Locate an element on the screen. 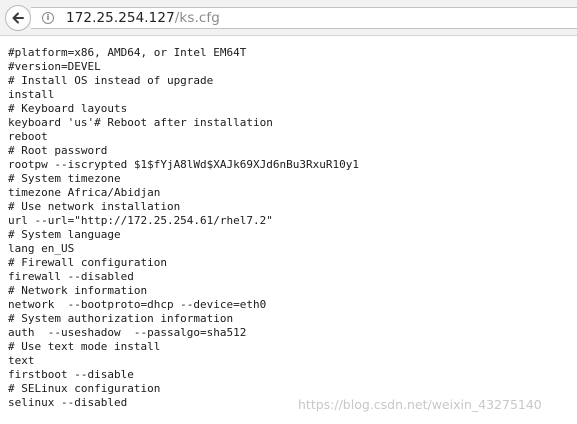 This screenshot has height=424, width=577. file-line: text is located at coordinates (21, 360).